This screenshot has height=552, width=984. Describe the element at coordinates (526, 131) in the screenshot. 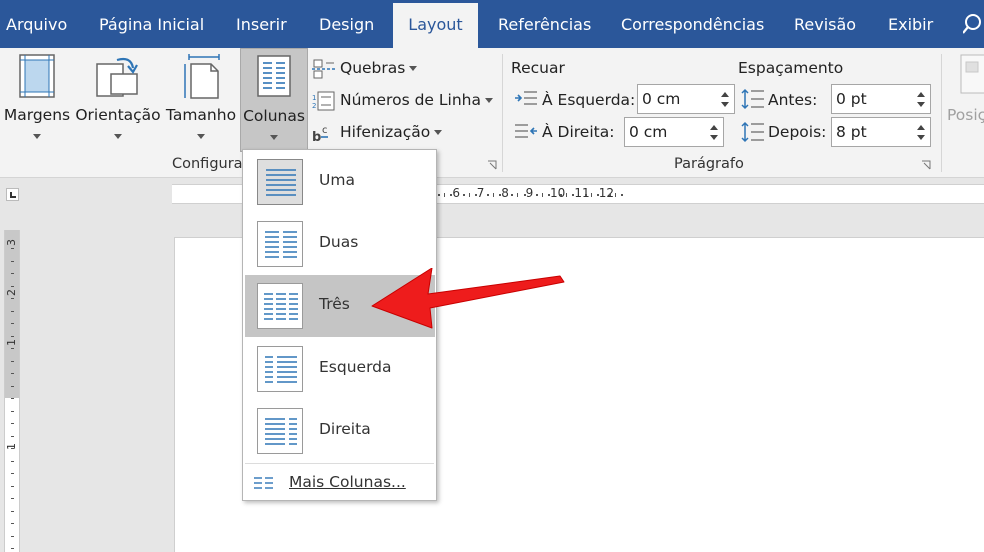

I see `indent-right-icon` at that location.